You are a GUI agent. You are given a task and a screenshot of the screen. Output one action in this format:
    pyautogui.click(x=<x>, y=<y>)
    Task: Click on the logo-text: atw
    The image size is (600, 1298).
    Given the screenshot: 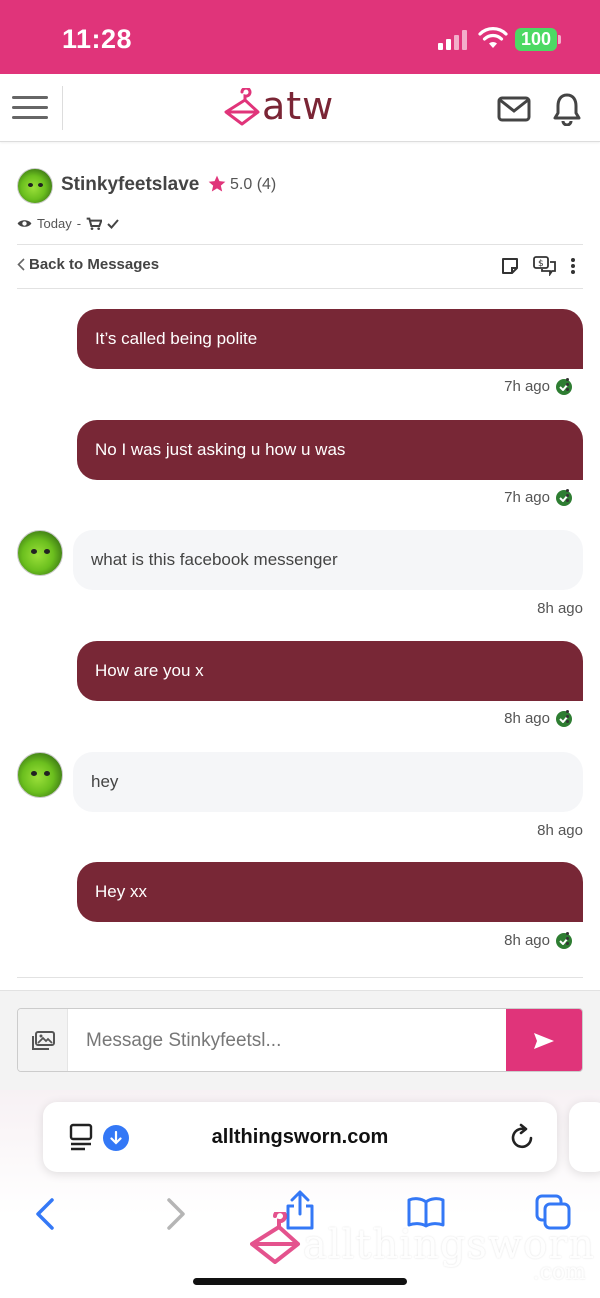 What is the action you would take?
    pyautogui.click(x=298, y=106)
    